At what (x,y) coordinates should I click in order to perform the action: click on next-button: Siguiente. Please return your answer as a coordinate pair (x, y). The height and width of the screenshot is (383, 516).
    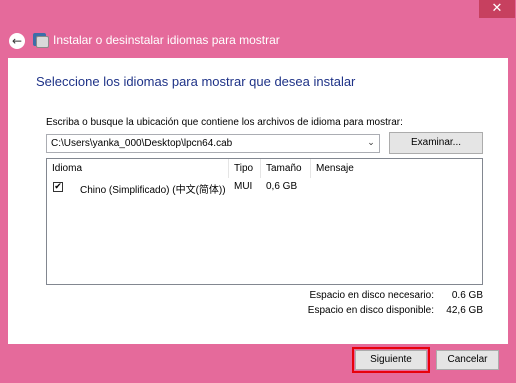
    Looking at the image, I should click on (391, 360).